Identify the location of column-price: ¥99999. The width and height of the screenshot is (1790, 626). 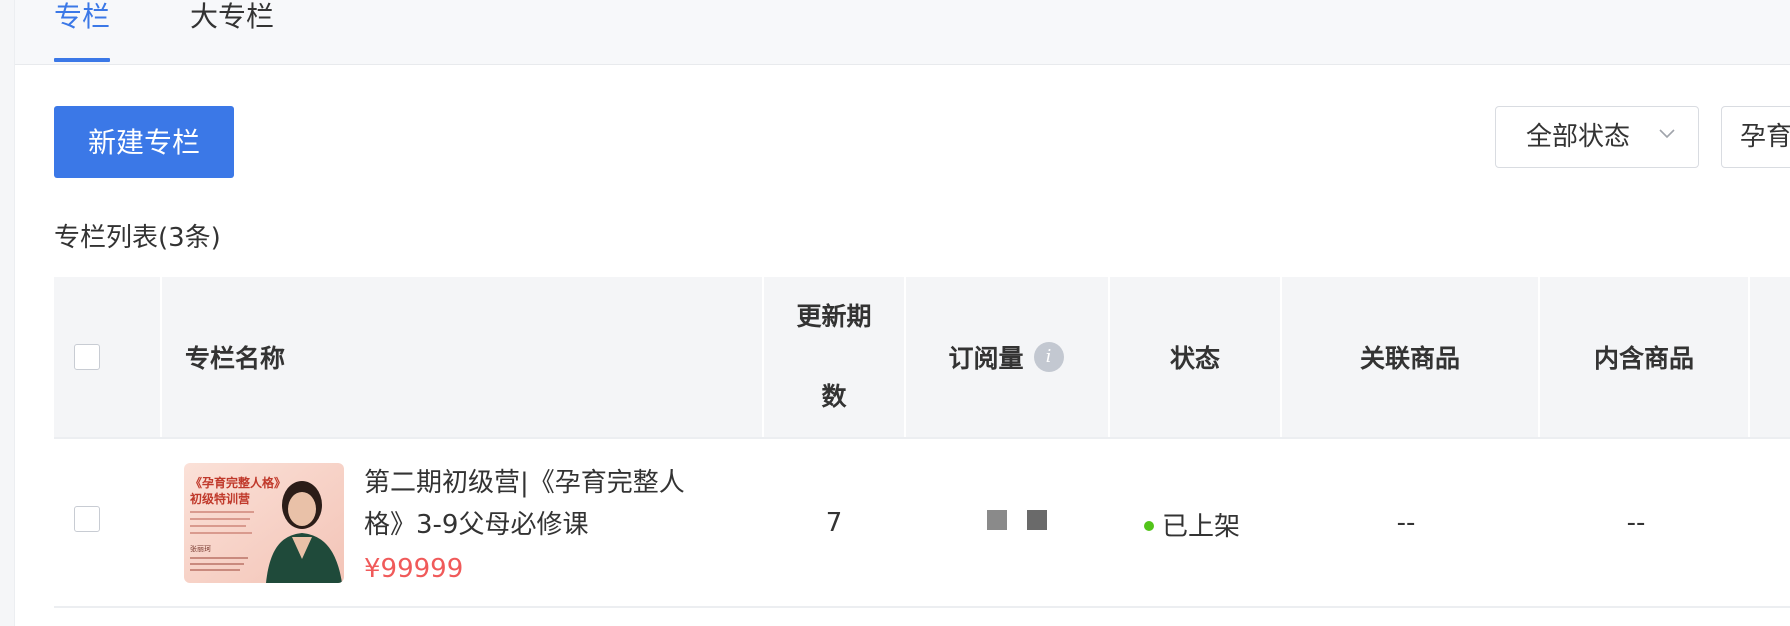
(414, 569).